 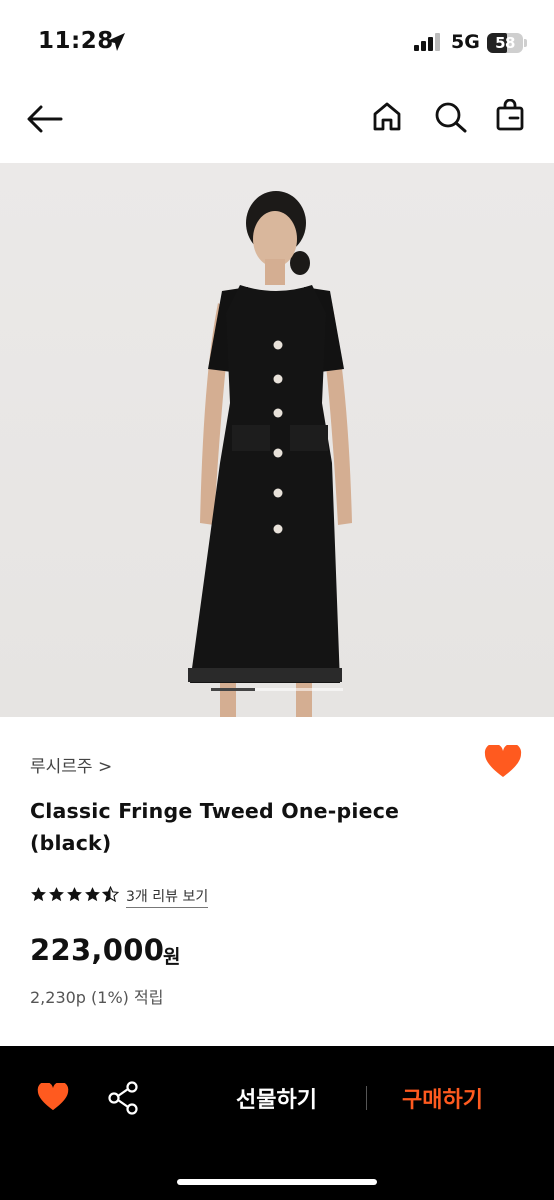 What do you see at coordinates (276, 1098) in the screenshot?
I see `gift-button: 선물하기` at bounding box center [276, 1098].